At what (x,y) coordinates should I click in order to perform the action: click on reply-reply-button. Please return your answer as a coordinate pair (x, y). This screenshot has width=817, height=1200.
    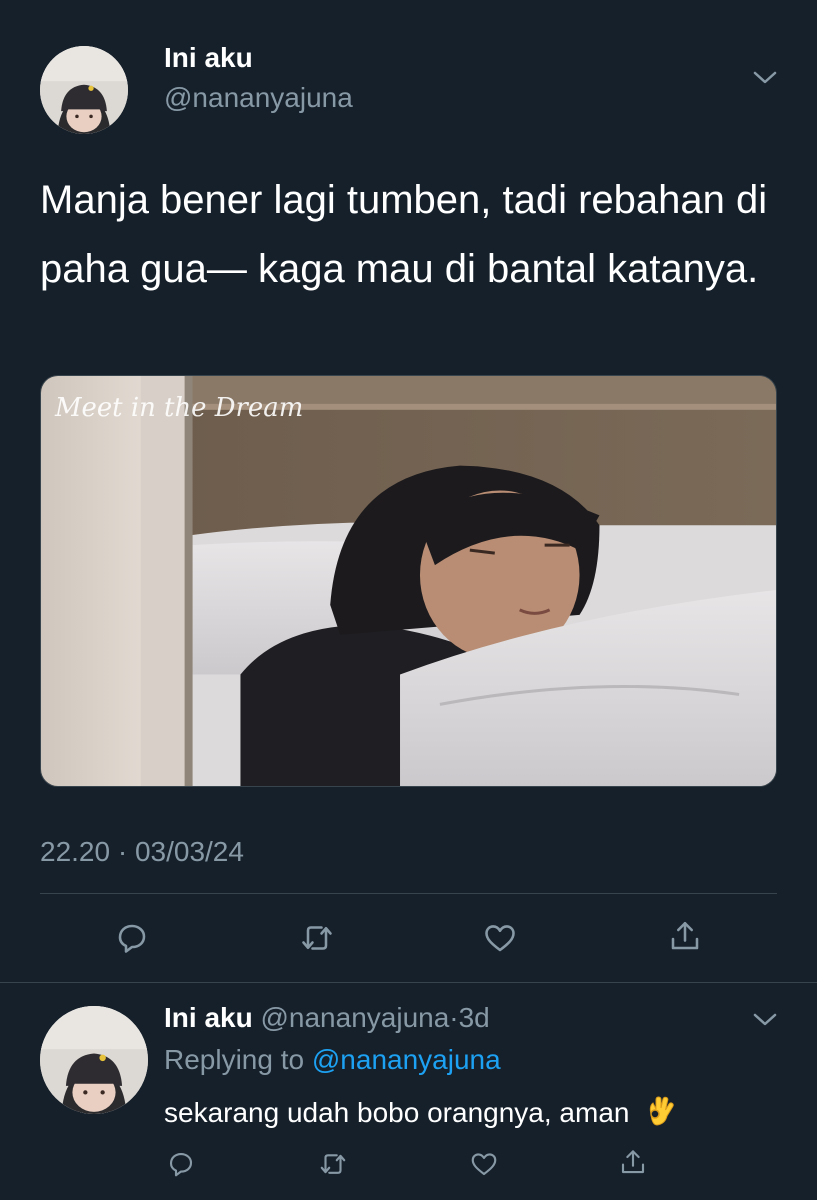
    Looking at the image, I should click on (181, 1164).